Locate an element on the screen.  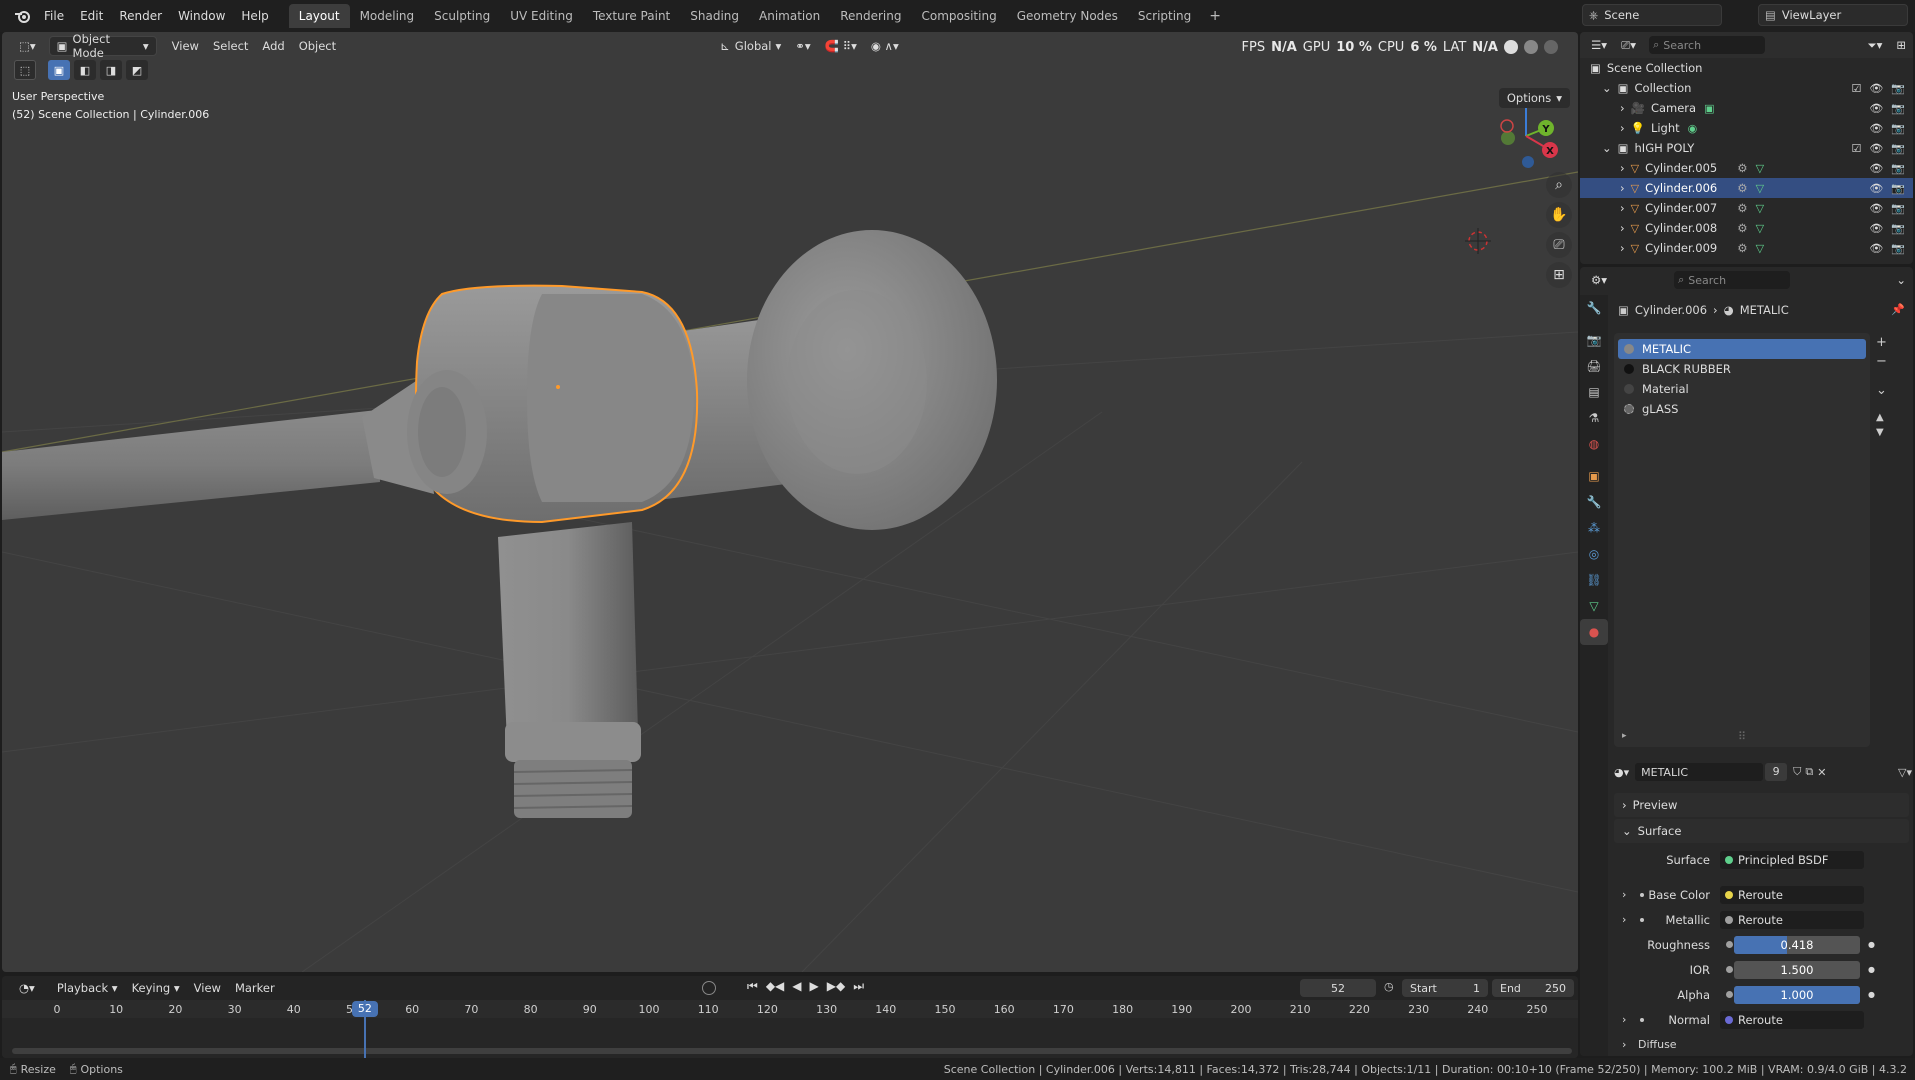
surface-shader-field: Principled BSDF is located at coordinates (1792, 859).